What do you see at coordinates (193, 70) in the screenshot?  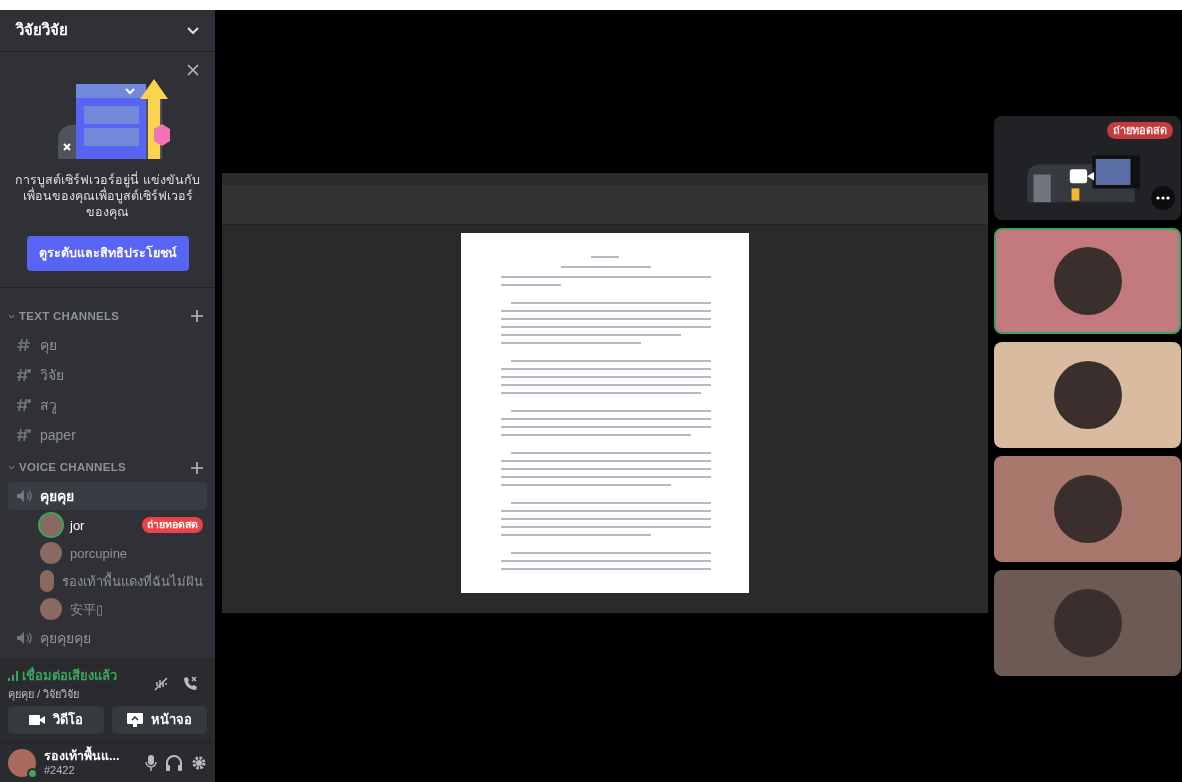 I see `close-icon` at bounding box center [193, 70].